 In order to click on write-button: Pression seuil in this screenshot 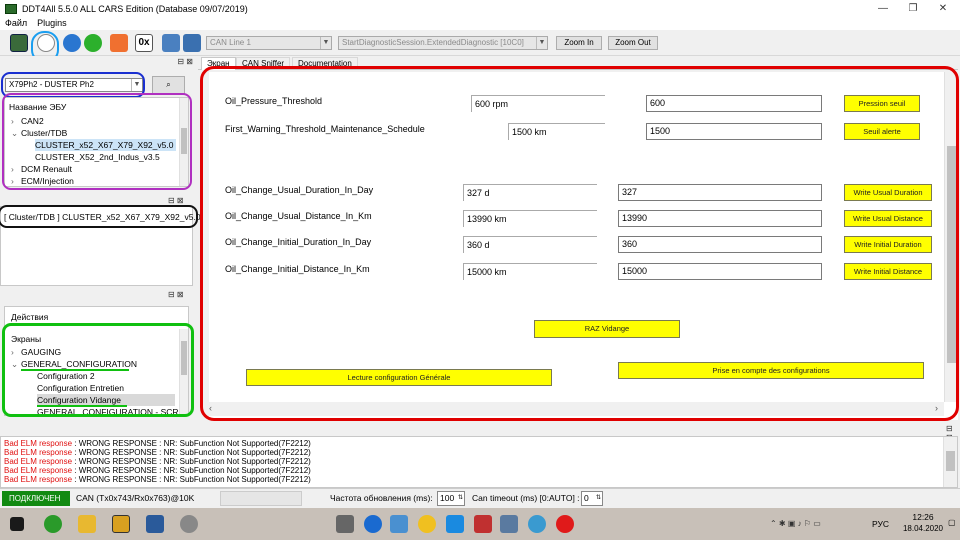, I will do `click(882, 103)`.